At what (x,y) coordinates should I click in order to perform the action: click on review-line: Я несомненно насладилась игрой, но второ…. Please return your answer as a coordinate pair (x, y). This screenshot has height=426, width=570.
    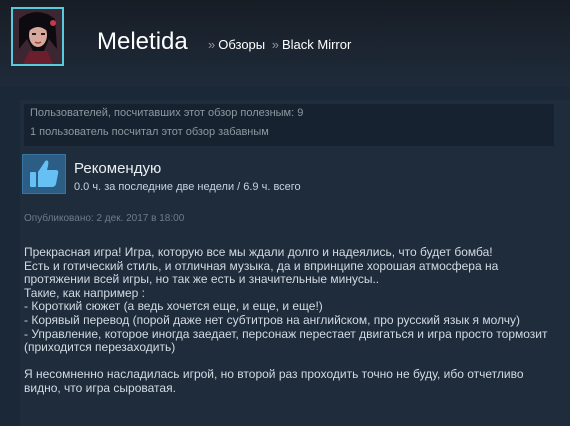
    Looking at the image, I should click on (274, 374).